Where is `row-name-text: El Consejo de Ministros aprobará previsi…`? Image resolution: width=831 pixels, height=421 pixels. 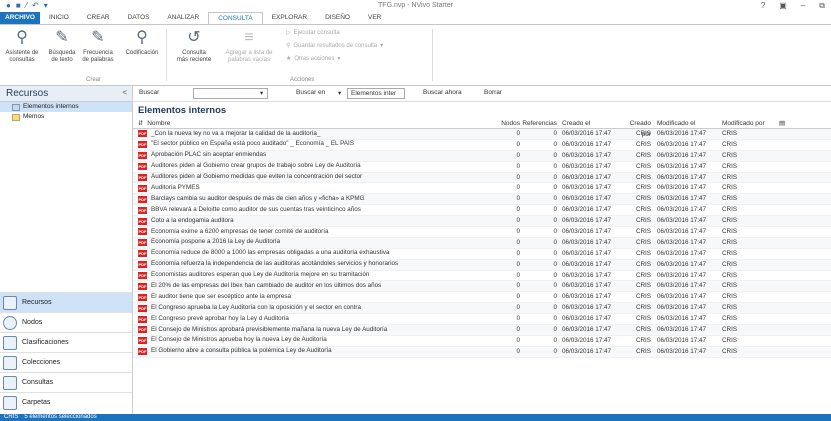
row-name-text: El Consejo de Ministros aprobará previsi… is located at coordinates (269, 329).